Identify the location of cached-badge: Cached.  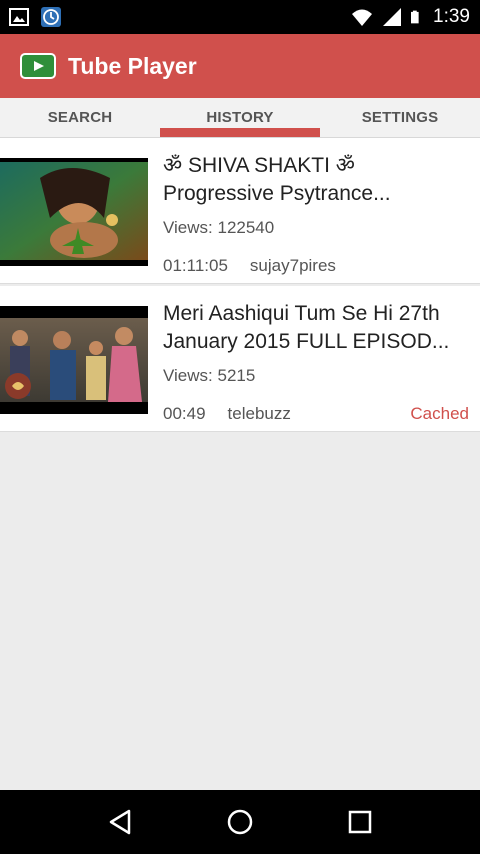
(439, 413).